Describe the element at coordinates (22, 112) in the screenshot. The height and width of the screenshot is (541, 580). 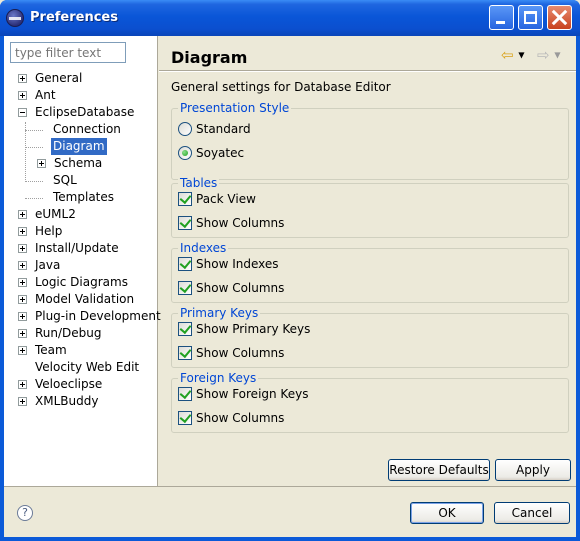
I see `collapse-minus-icon` at that location.